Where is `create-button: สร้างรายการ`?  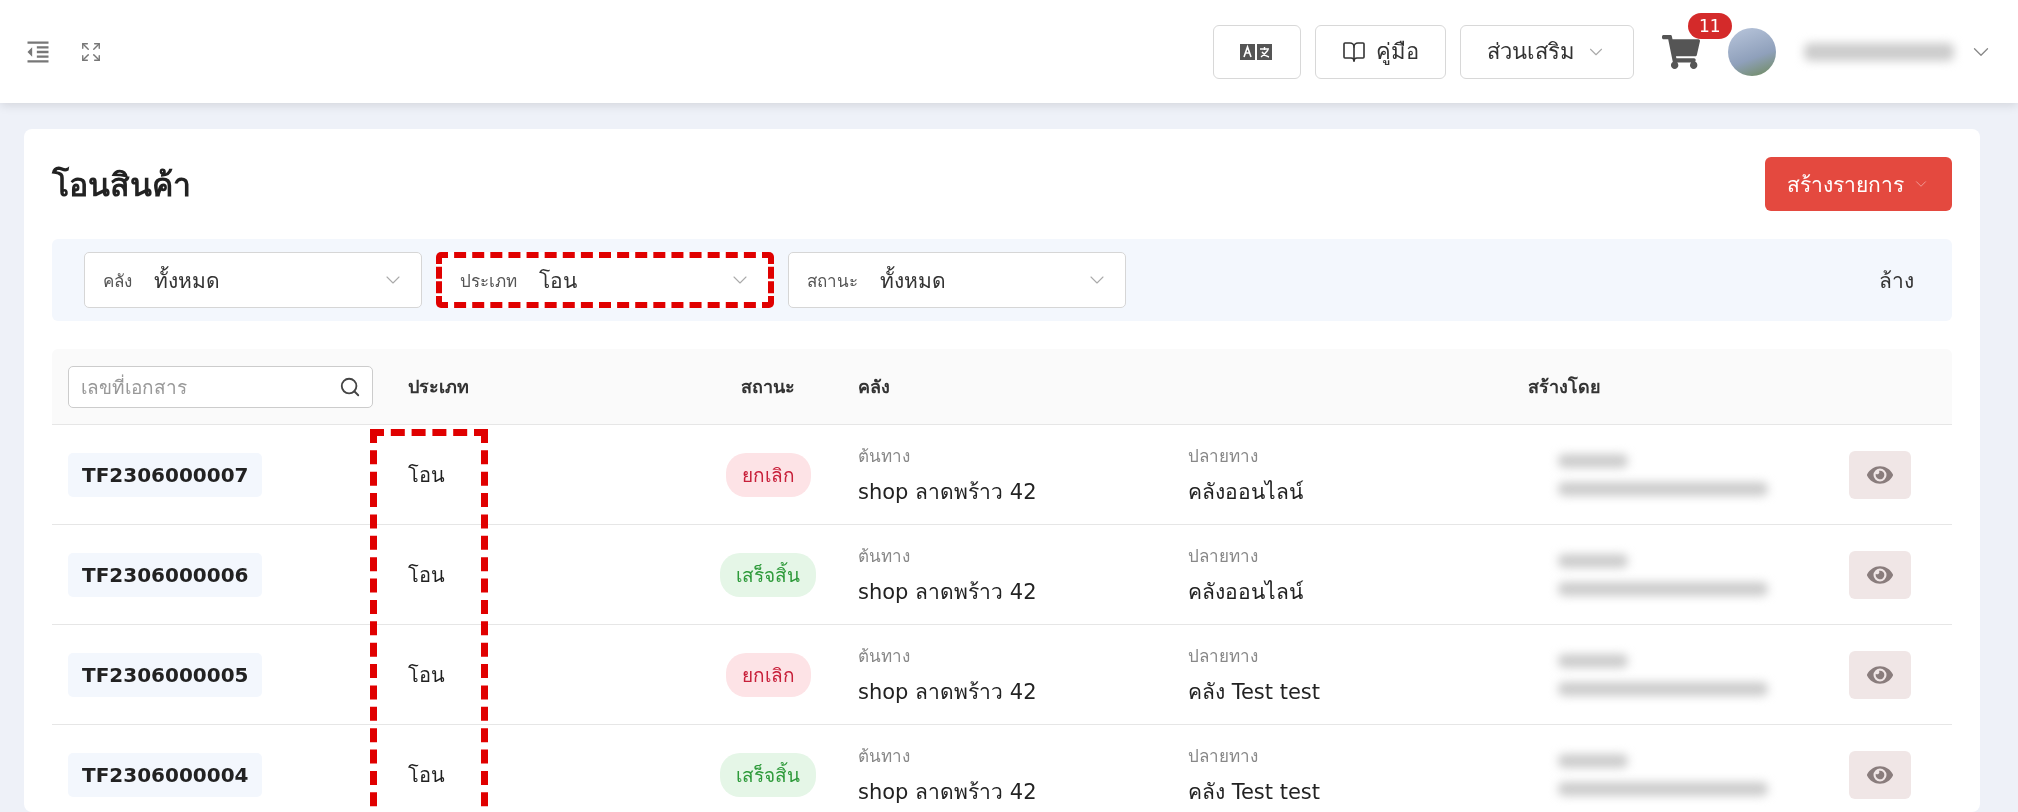
create-button: สร้างรายการ is located at coordinates (1858, 184).